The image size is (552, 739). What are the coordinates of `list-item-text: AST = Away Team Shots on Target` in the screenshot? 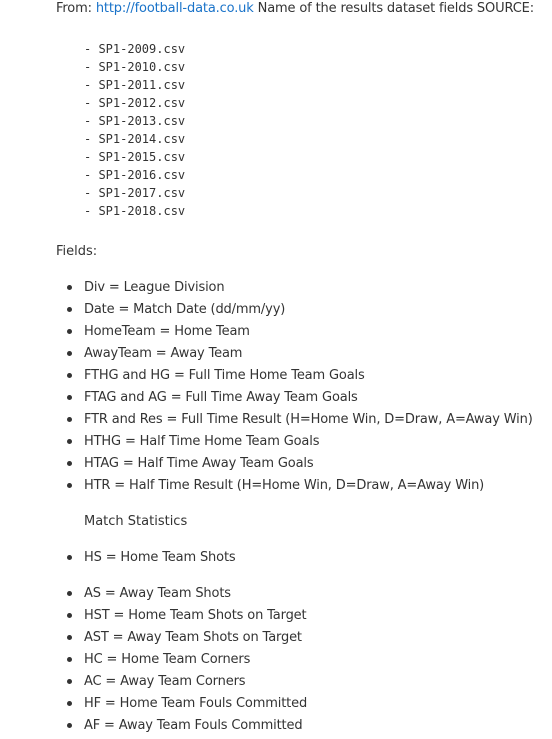 It's located at (193, 637).